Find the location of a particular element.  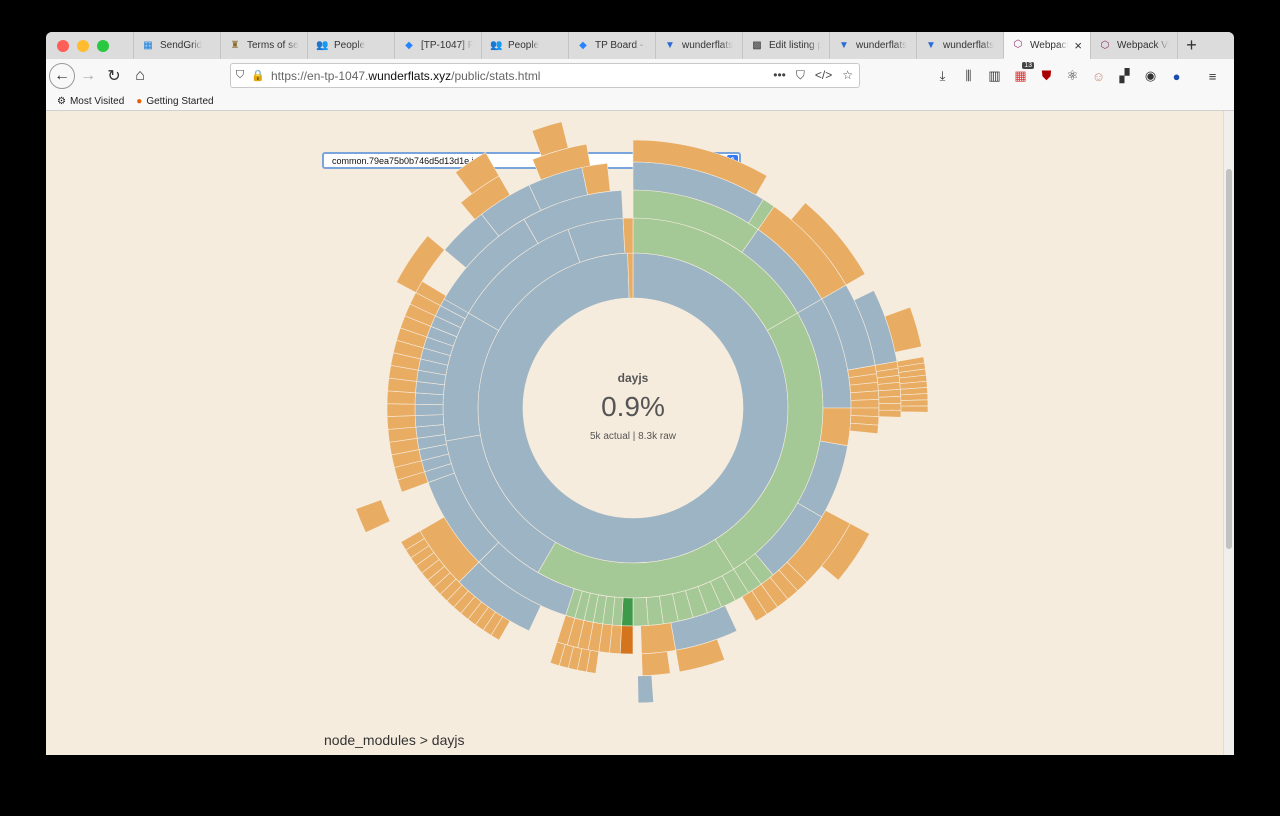

tab-1: ♜ Terms of se is located at coordinates (263, 45).